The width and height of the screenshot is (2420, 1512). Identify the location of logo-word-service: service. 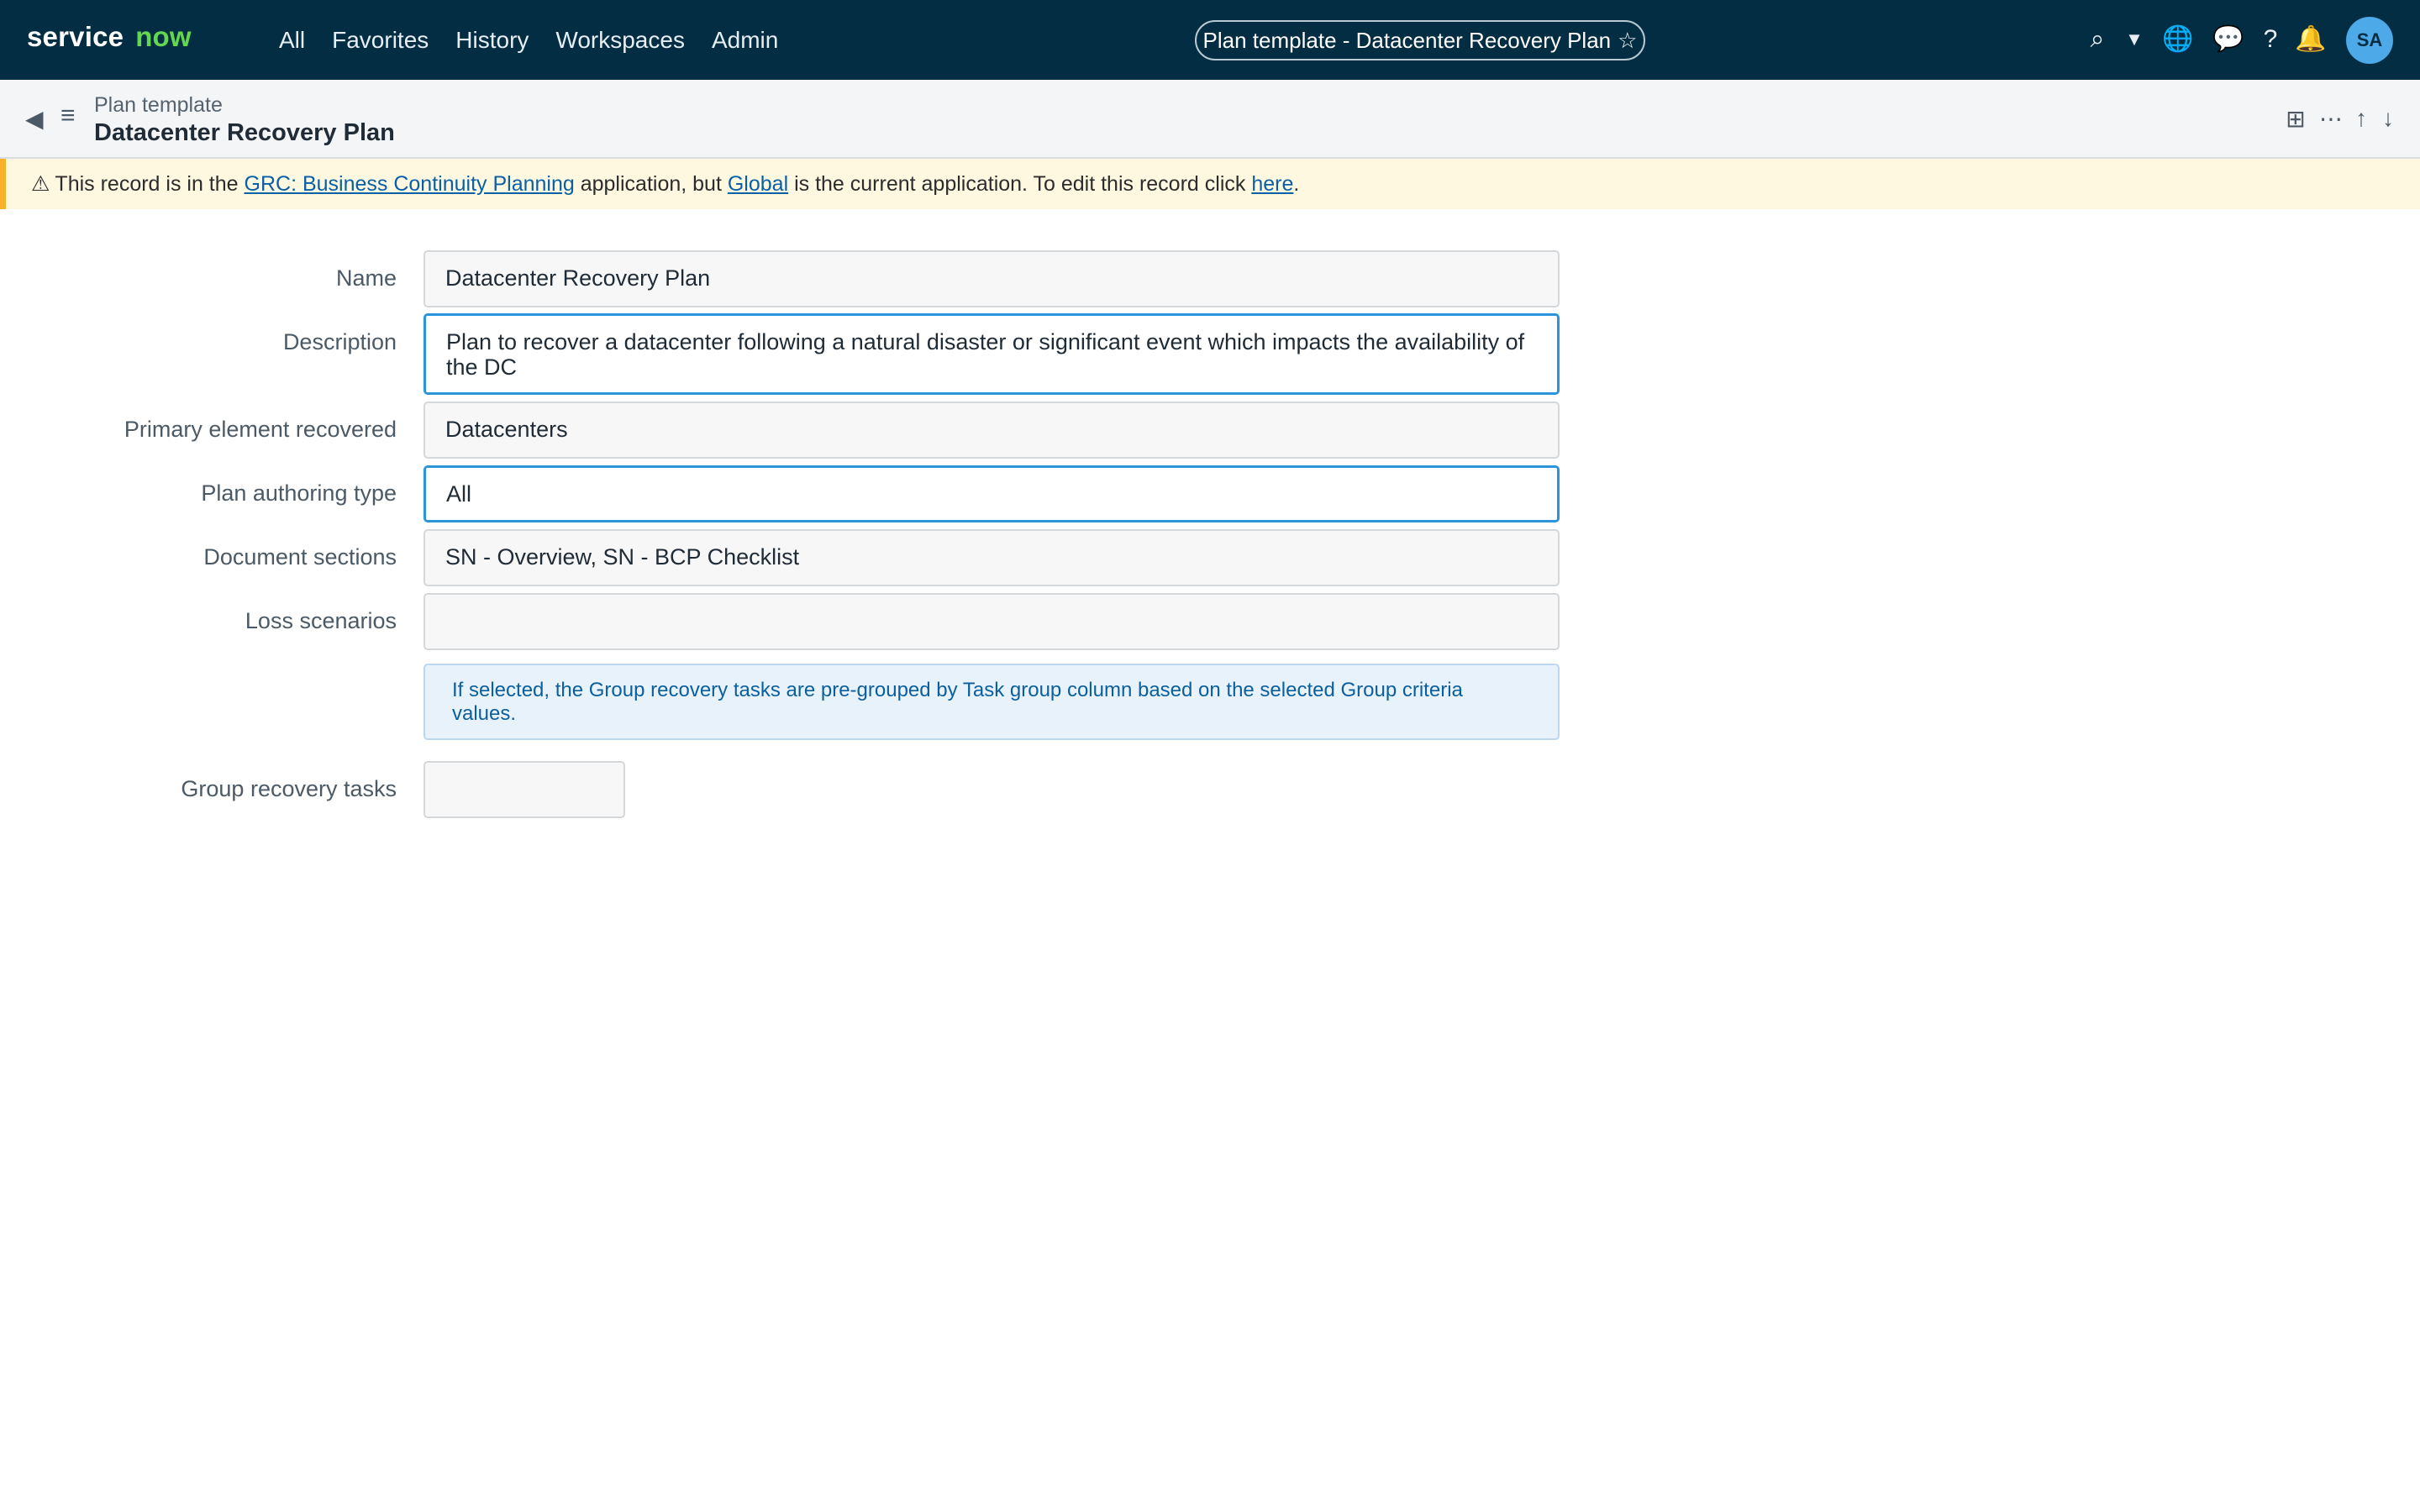
(75, 36).